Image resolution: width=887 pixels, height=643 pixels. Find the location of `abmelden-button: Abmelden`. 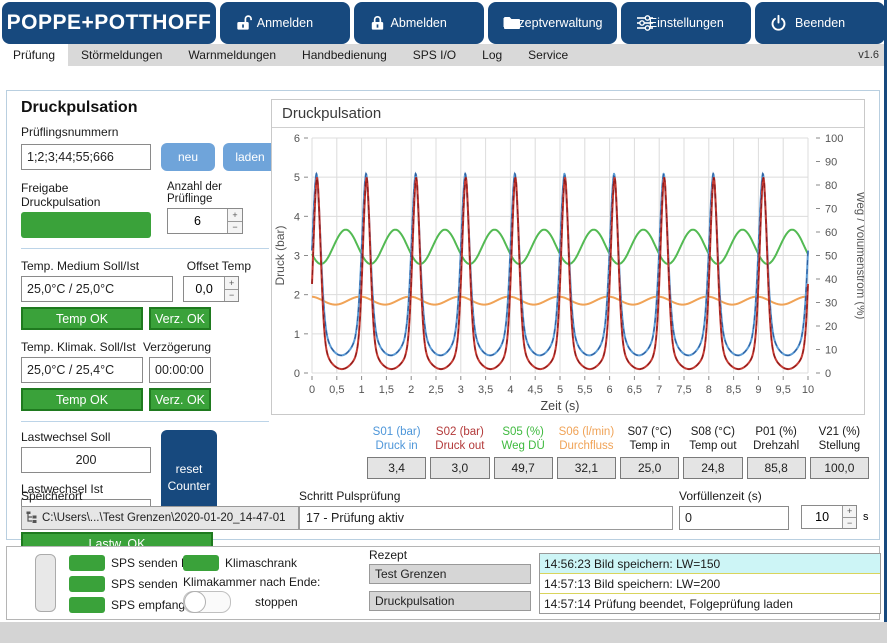

abmelden-button: Abmelden is located at coordinates (418, 23).